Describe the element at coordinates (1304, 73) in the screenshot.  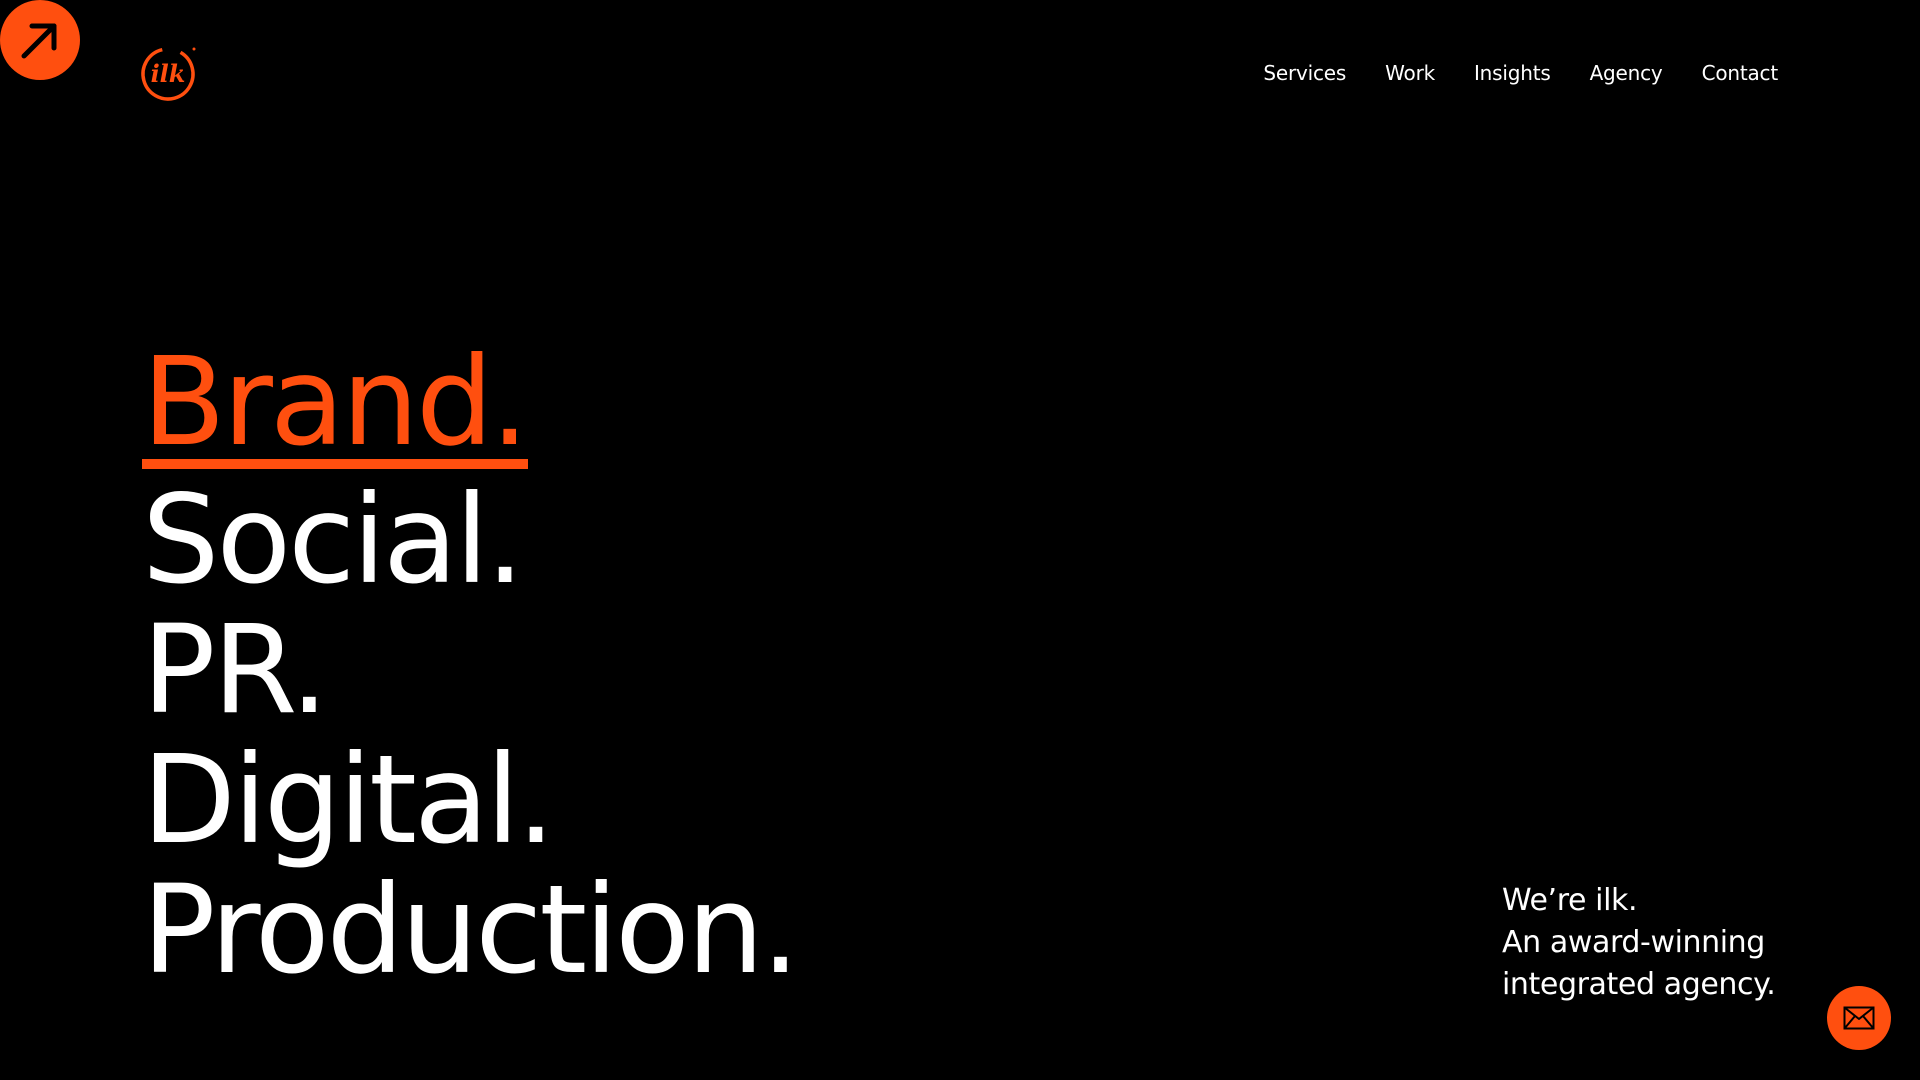
I see `nav-item-services: Services` at that location.